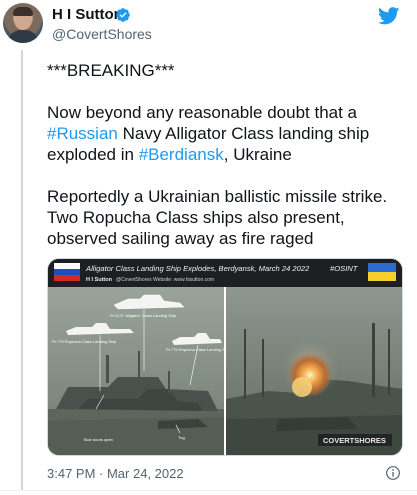 This screenshot has width=417, height=495. I want to click on tweet-divider, so click(208, 490).